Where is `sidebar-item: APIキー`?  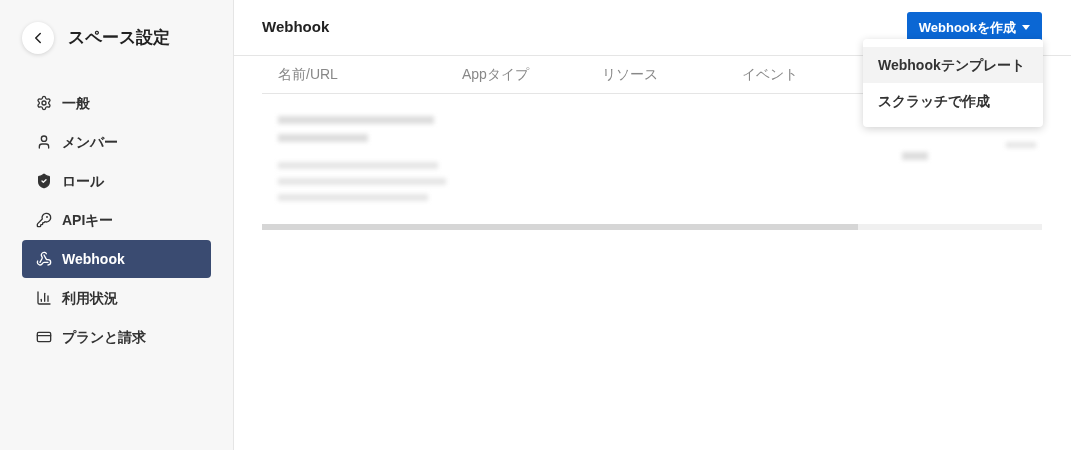
sidebar-item: APIキー is located at coordinates (116, 220).